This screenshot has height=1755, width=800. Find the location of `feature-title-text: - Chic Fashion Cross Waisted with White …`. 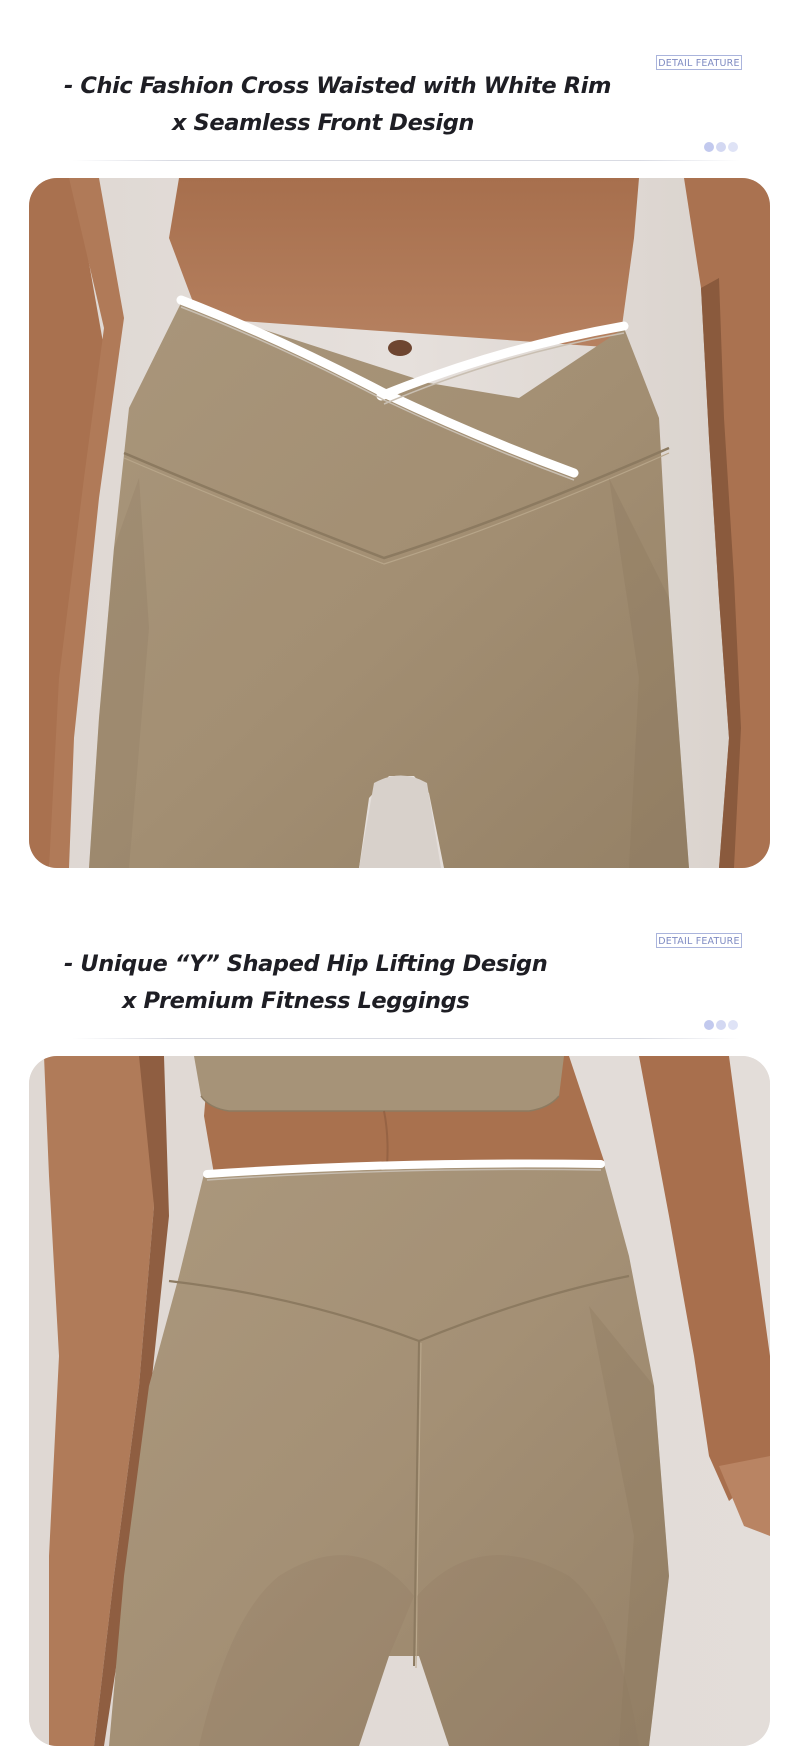

feature-title-text: - Chic Fashion Cross Waisted with White … is located at coordinates (337, 86).